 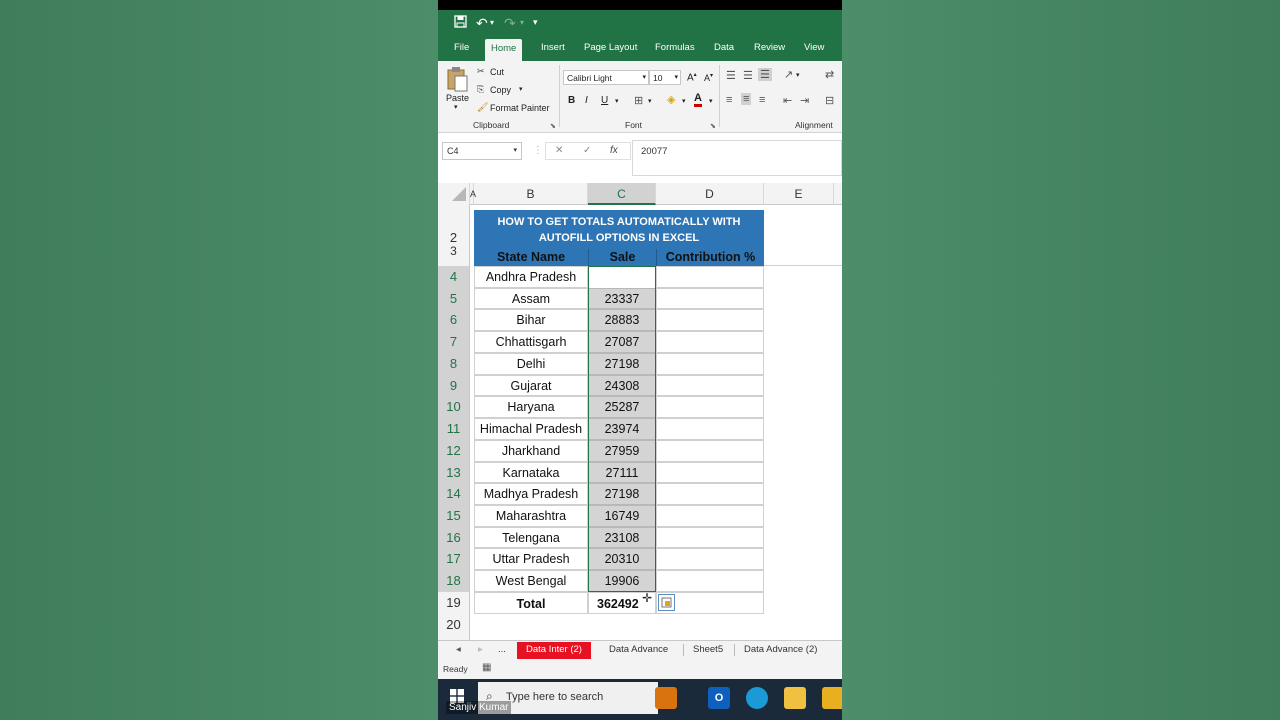 What do you see at coordinates (746, 99) in the screenshot?
I see `align-center-icon: ≡` at bounding box center [746, 99].